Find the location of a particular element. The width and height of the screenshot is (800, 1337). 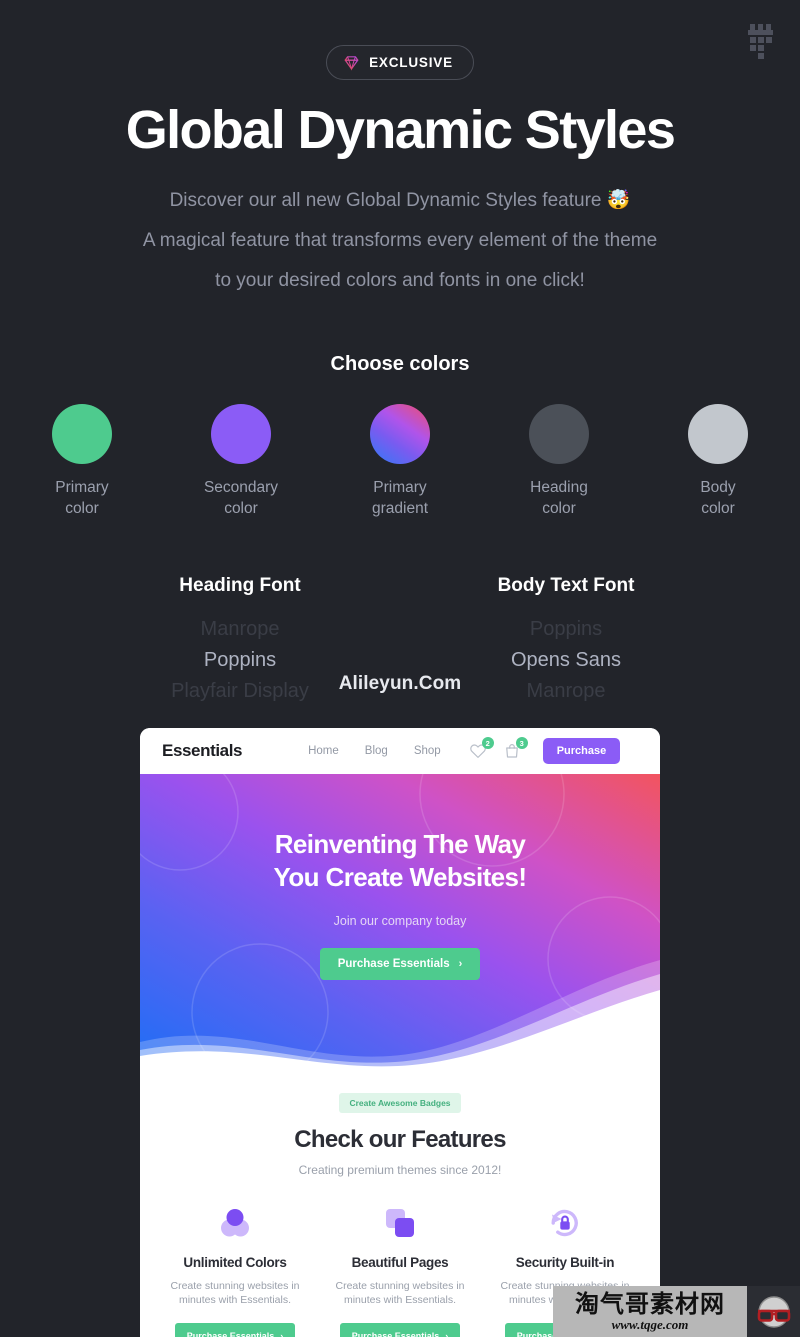

swatch-label-line1: Body is located at coordinates (718, 487).